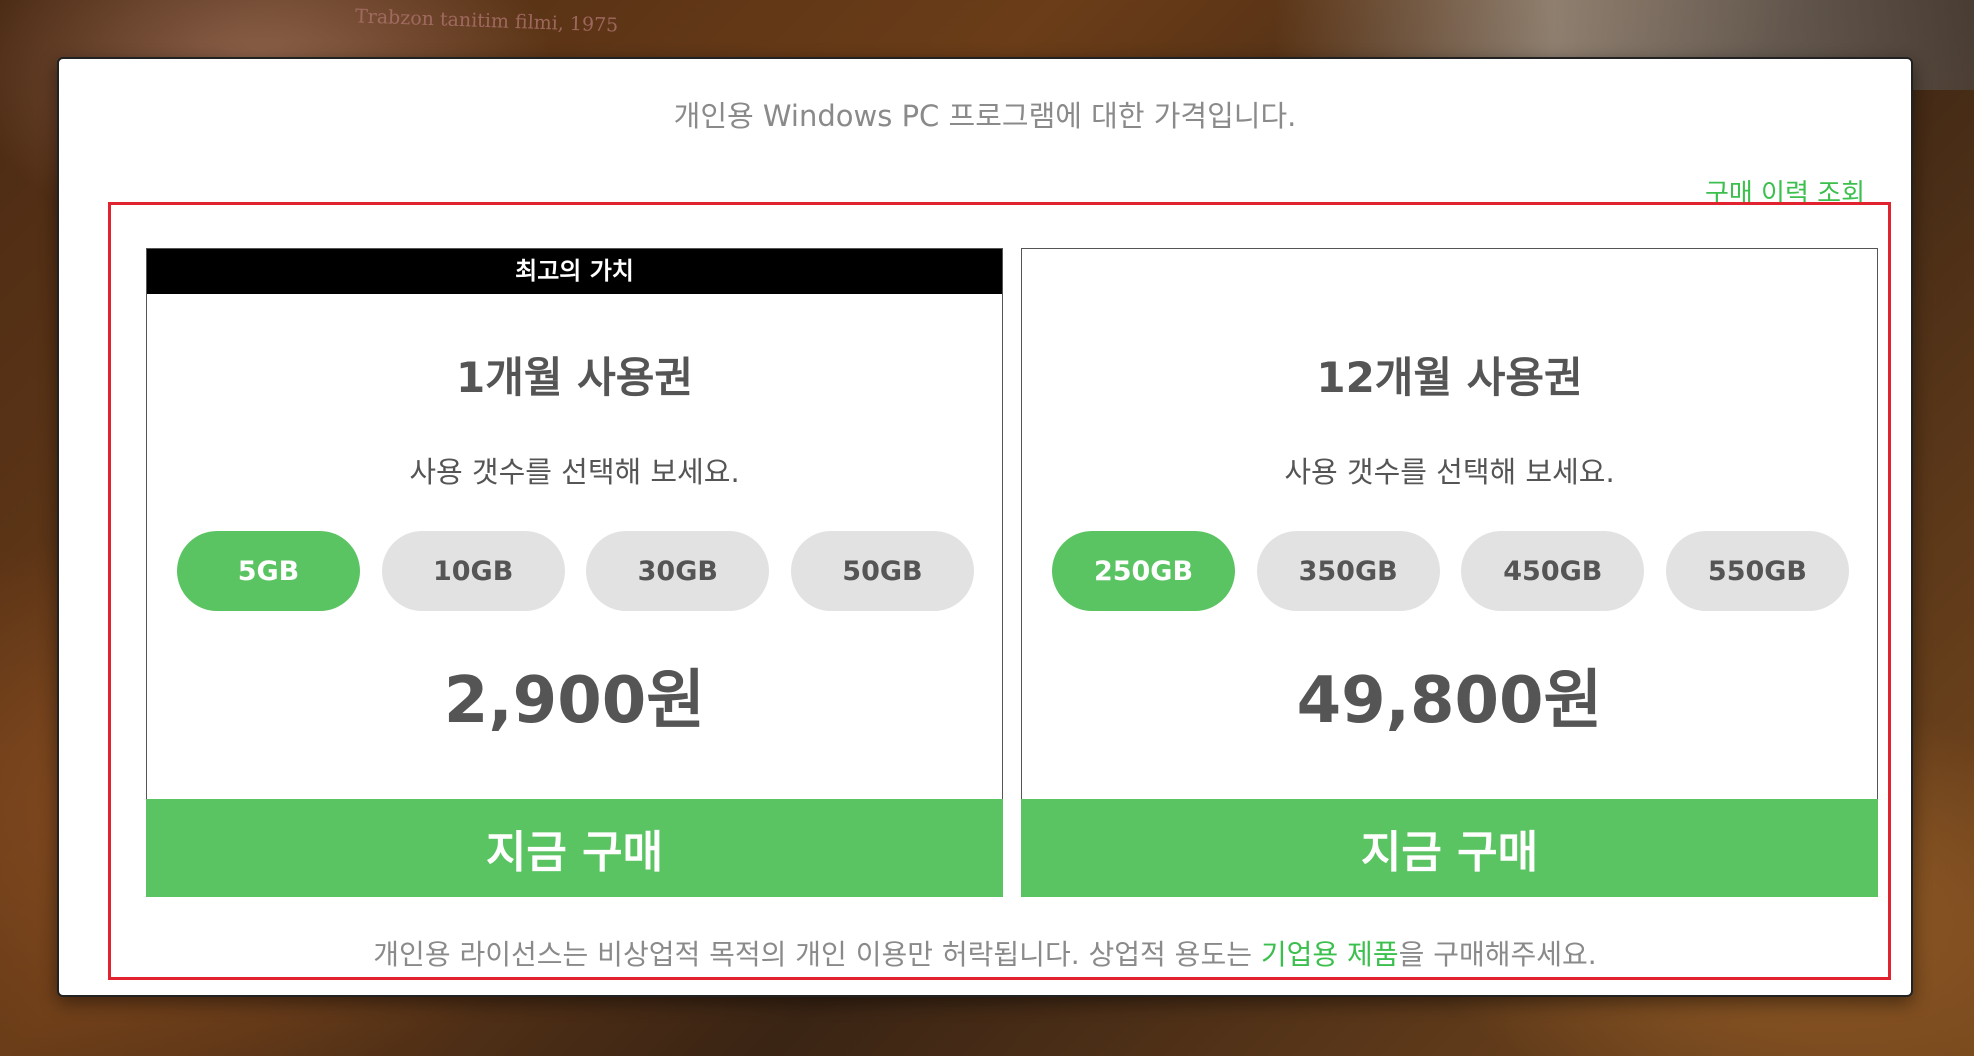 The height and width of the screenshot is (1056, 1974). Describe the element at coordinates (1348, 571) in the screenshot. I see `option-350gb: 350GB` at that location.